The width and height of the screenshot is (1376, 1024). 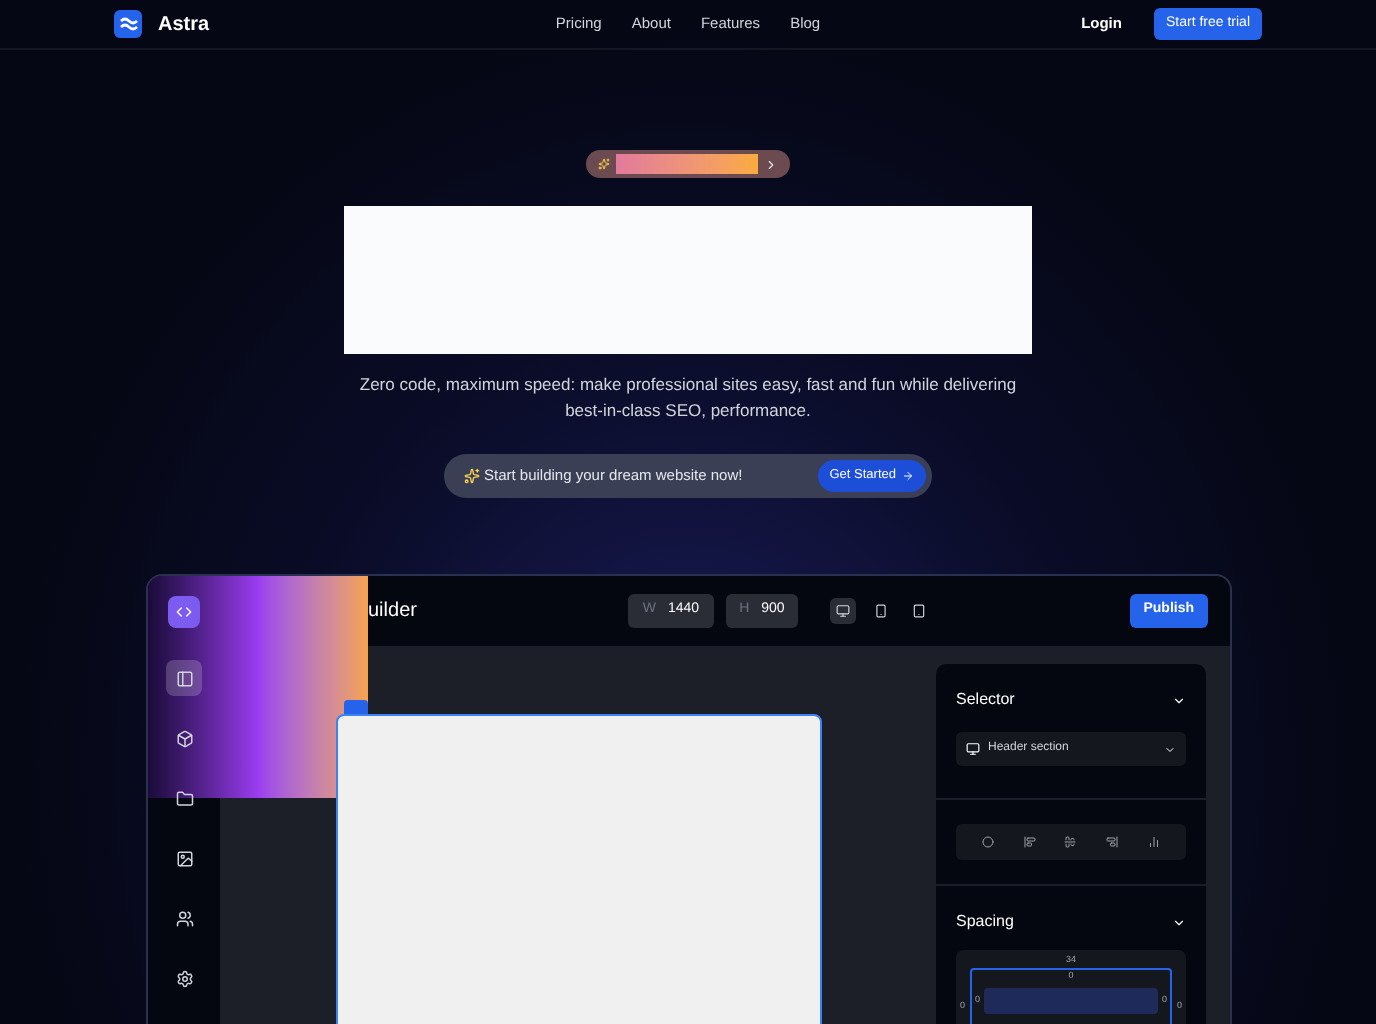 I want to click on announcement-pill, so click(x=688, y=164).